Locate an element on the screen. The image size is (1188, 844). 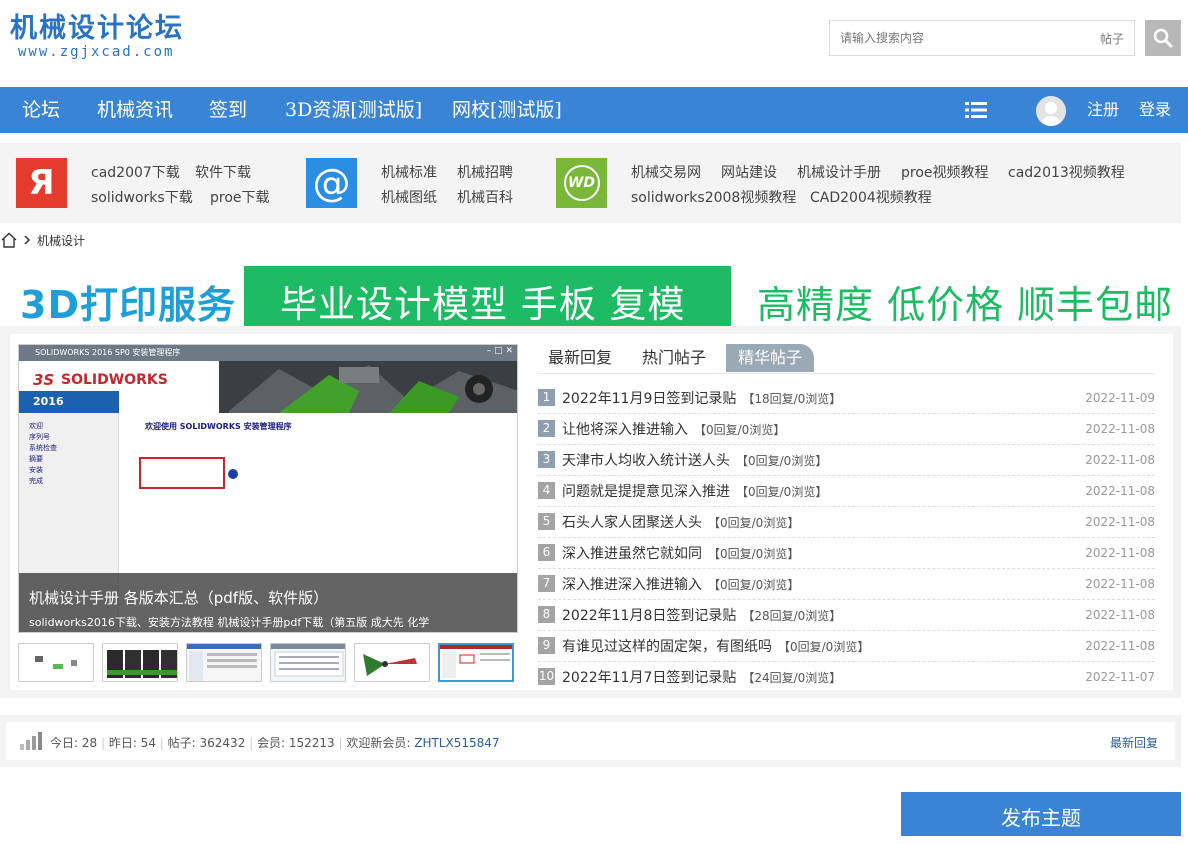
list-item: 6 深入推进虽然它就如同 【0回复/0浏览】 2022-11-08 is located at coordinates (846, 553).